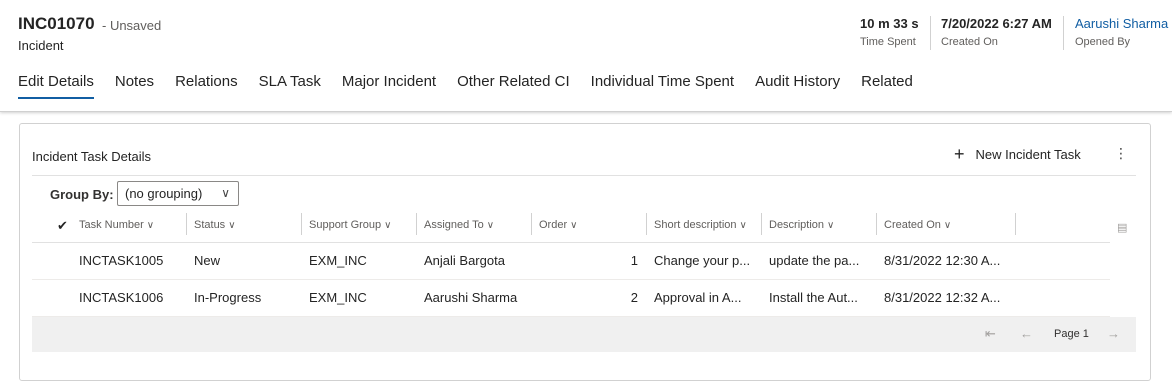  What do you see at coordinates (959, 154) in the screenshot?
I see `plus-icon: +` at bounding box center [959, 154].